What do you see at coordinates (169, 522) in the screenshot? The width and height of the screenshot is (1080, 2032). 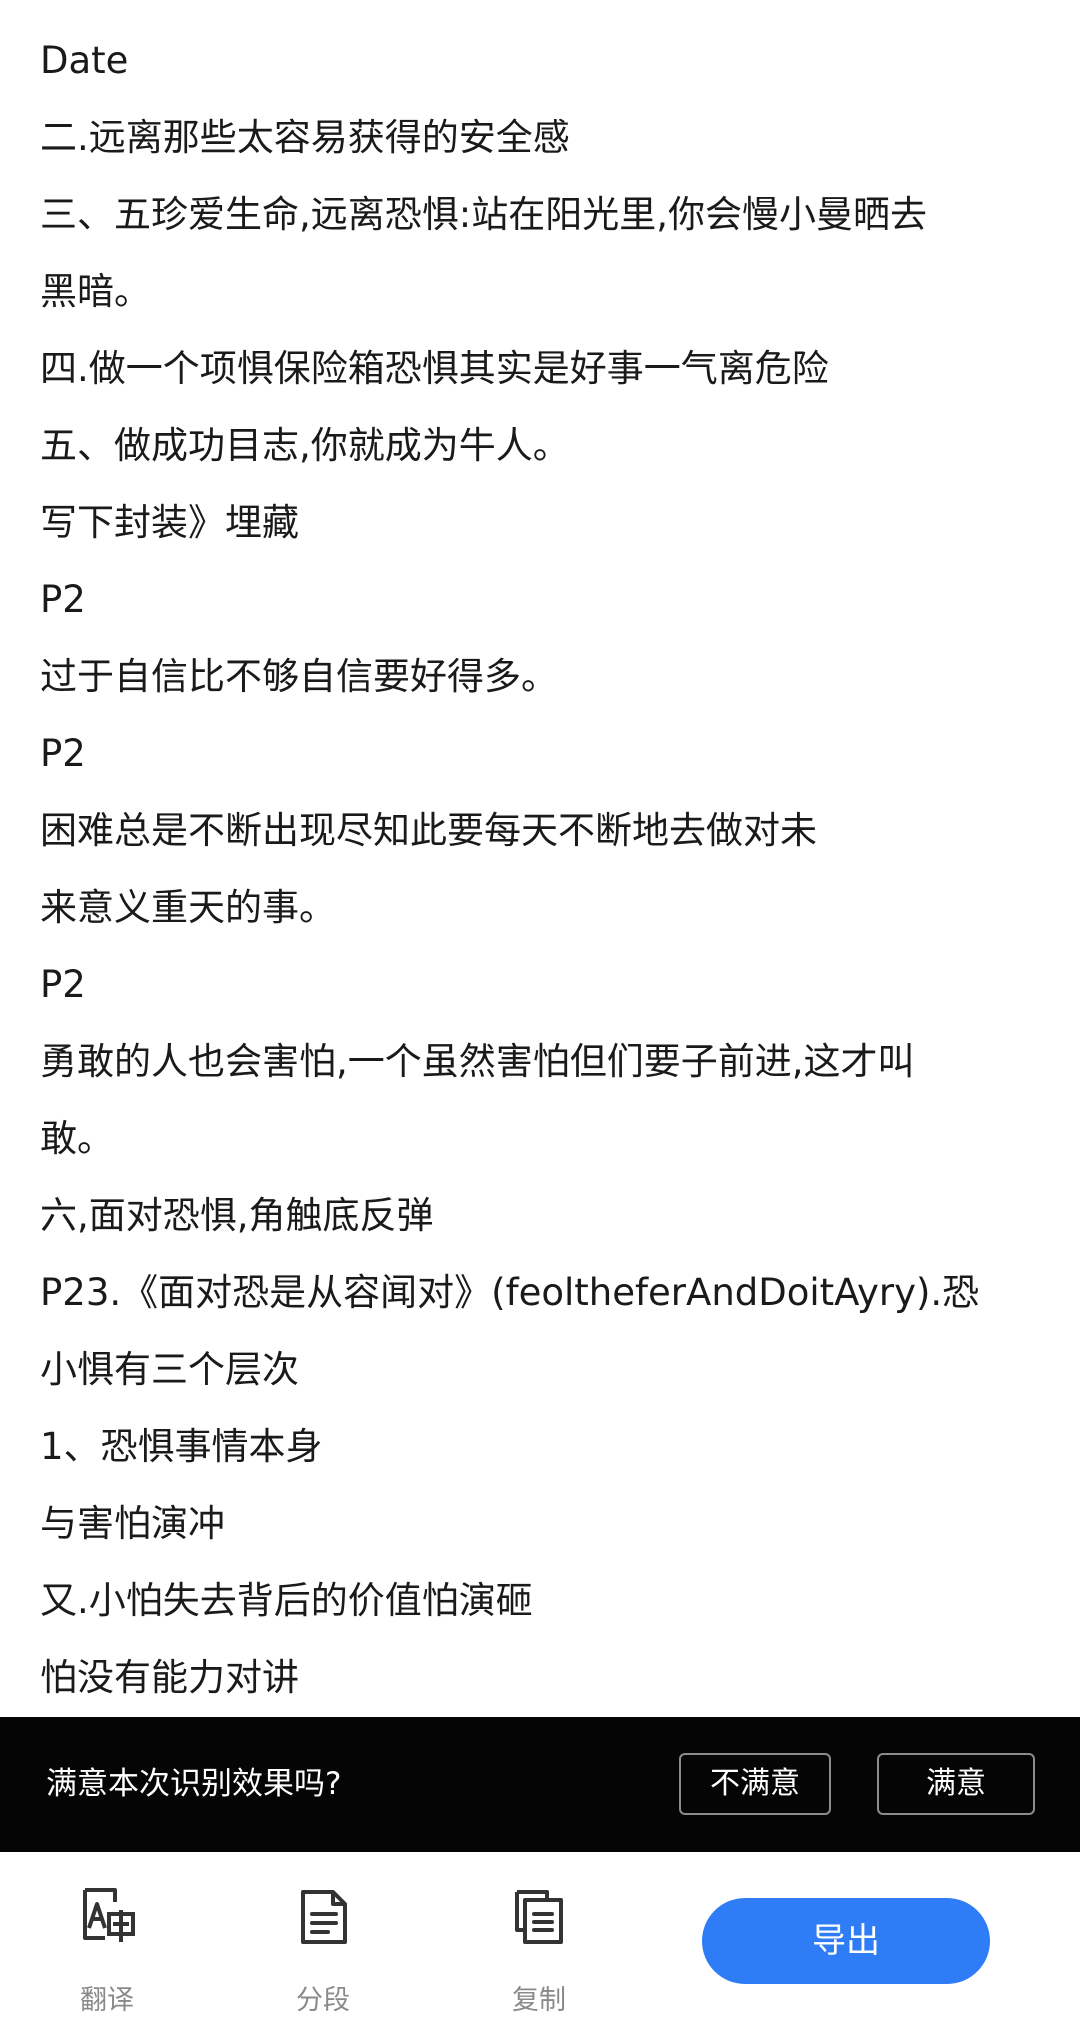 I see `text-line: 写下封装》埋藏` at bounding box center [169, 522].